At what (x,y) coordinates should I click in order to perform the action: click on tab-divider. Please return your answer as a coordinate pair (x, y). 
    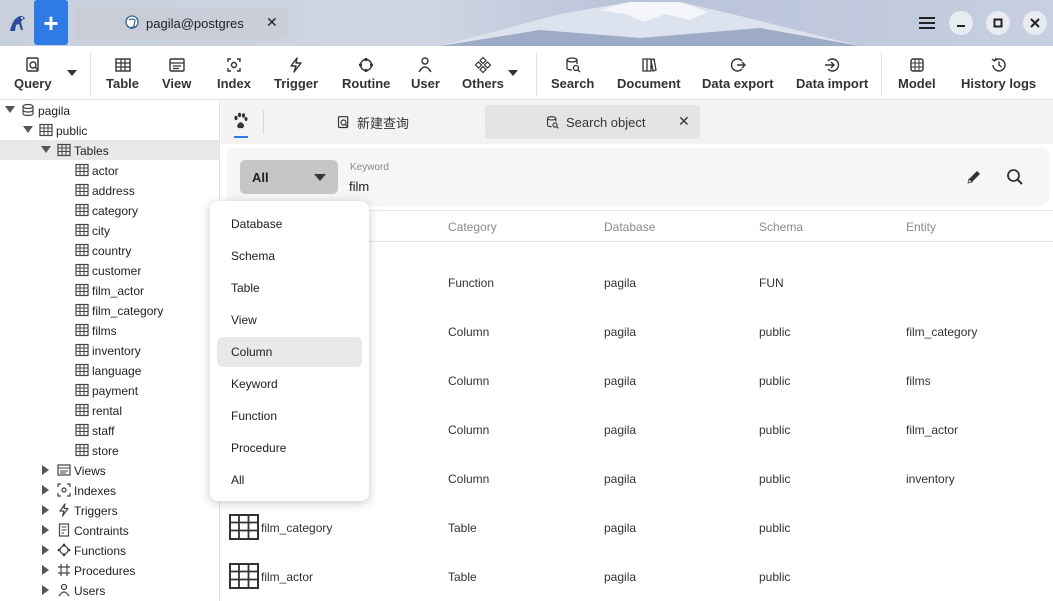
    Looking at the image, I should click on (263, 122).